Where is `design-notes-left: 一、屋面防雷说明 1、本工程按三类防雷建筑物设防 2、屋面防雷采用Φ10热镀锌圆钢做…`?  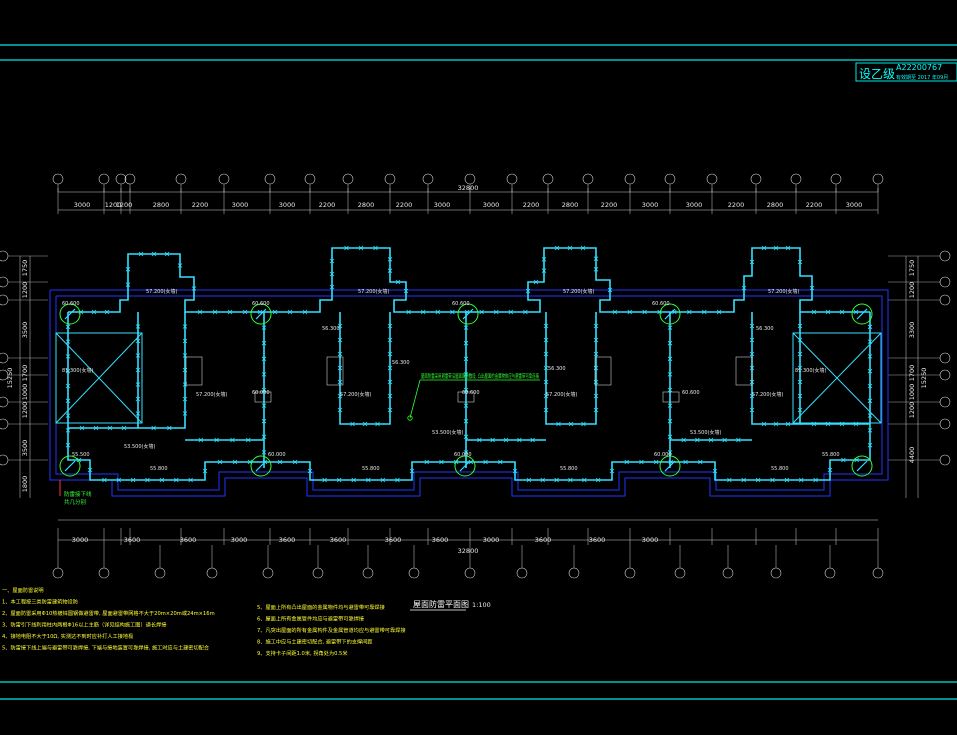 design-notes-left: 一、屋面防雷说明 1、本工程按三类防雷建筑物设防 2、屋面防雷采用Φ10热镀锌圆钢做… is located at coordinates (108, 619).